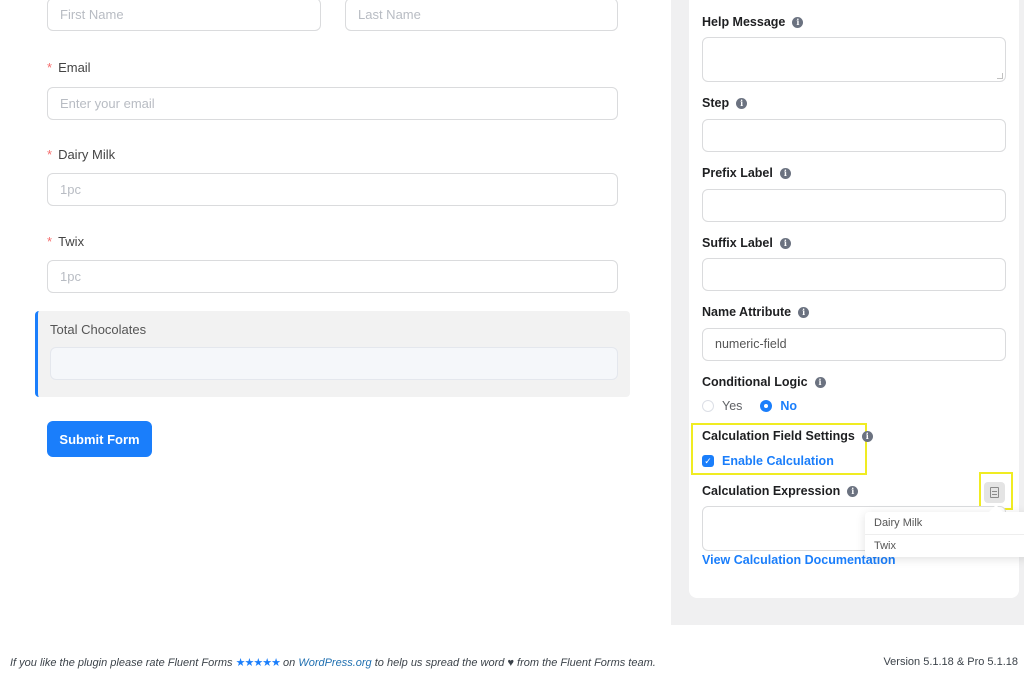  What do you see at coordinates (98, 329) in the screenshot?
I see `total-chocolates-label: Total Chocolates` at bounding box center [98, 329].